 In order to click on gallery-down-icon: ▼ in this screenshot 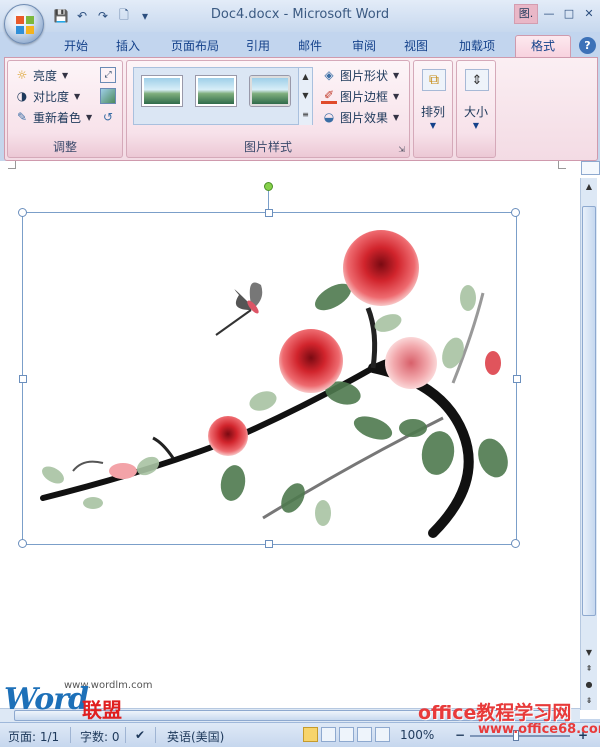, I will do `click(305, 96)`.